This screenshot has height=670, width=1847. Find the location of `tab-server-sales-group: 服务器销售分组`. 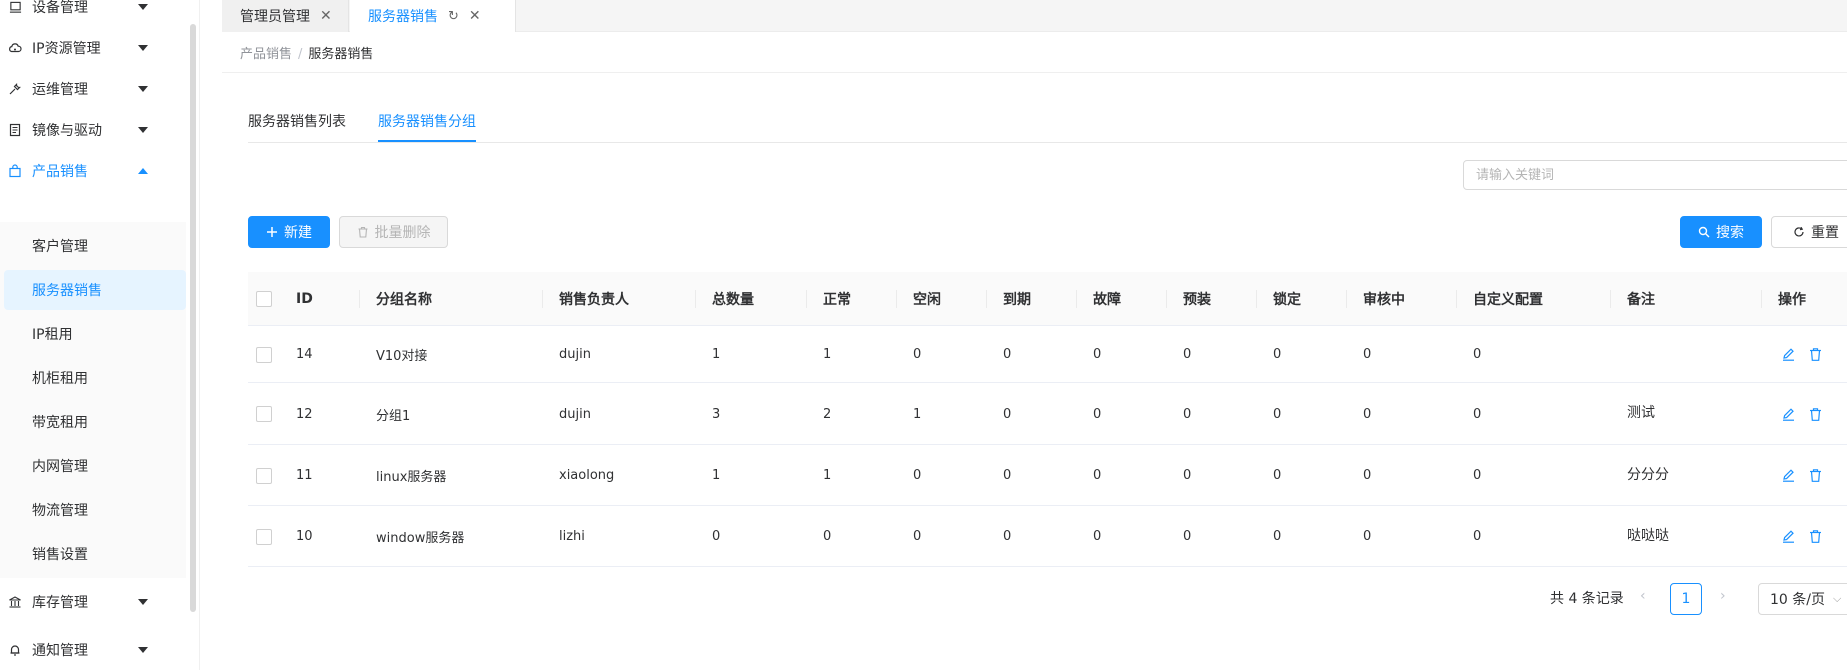

tab-server-sales-group: 服务器销售分组 is located at coordinates (427, 127).